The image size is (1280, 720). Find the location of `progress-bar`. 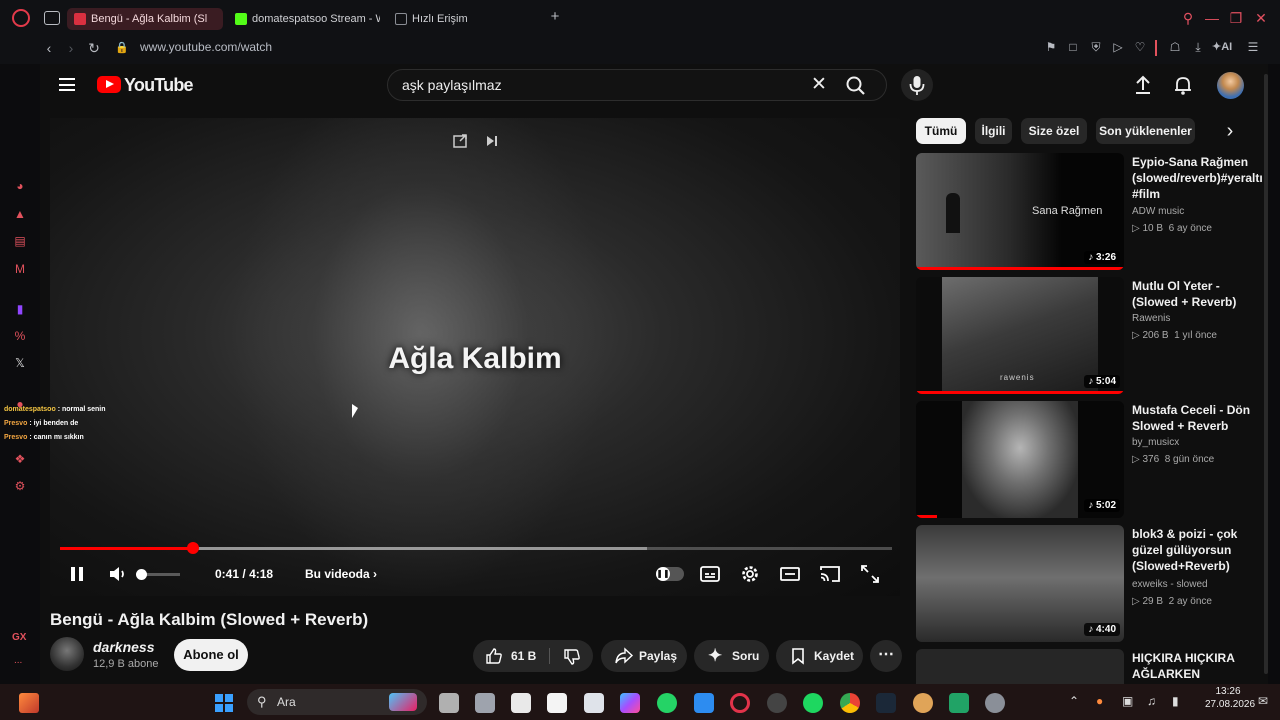

progress-bar is located at coordinates (476, 548).